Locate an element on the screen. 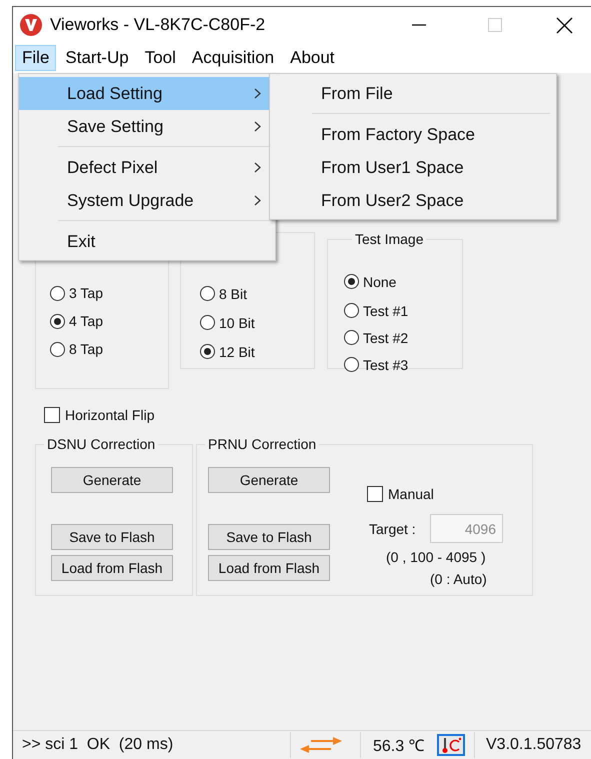  menu-item: Start-Up is located at coordinates (97, 58).